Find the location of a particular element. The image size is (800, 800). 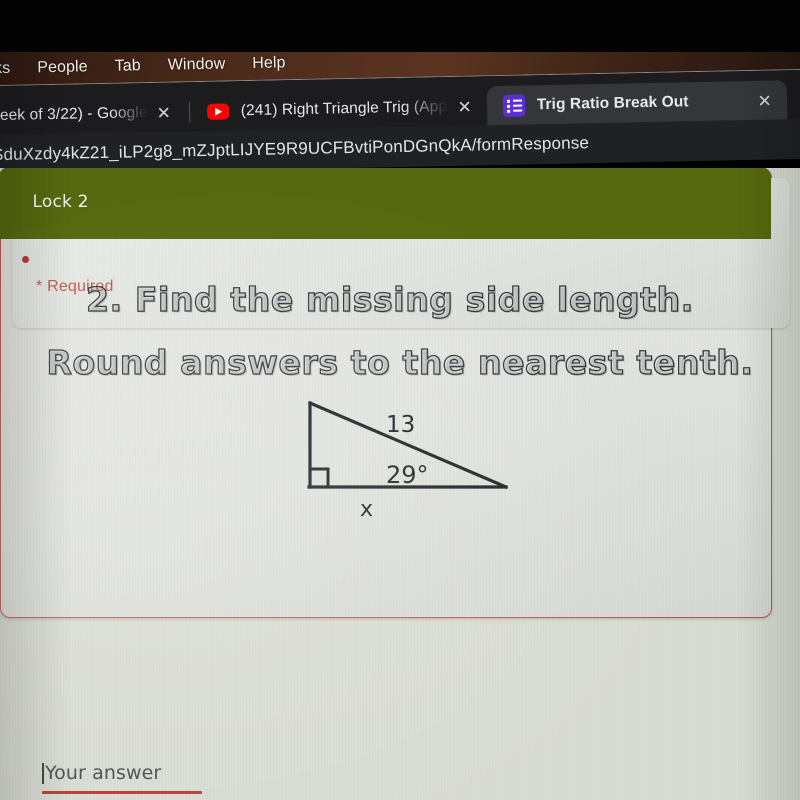

required-asterisk is located at coordinates (25, 259).